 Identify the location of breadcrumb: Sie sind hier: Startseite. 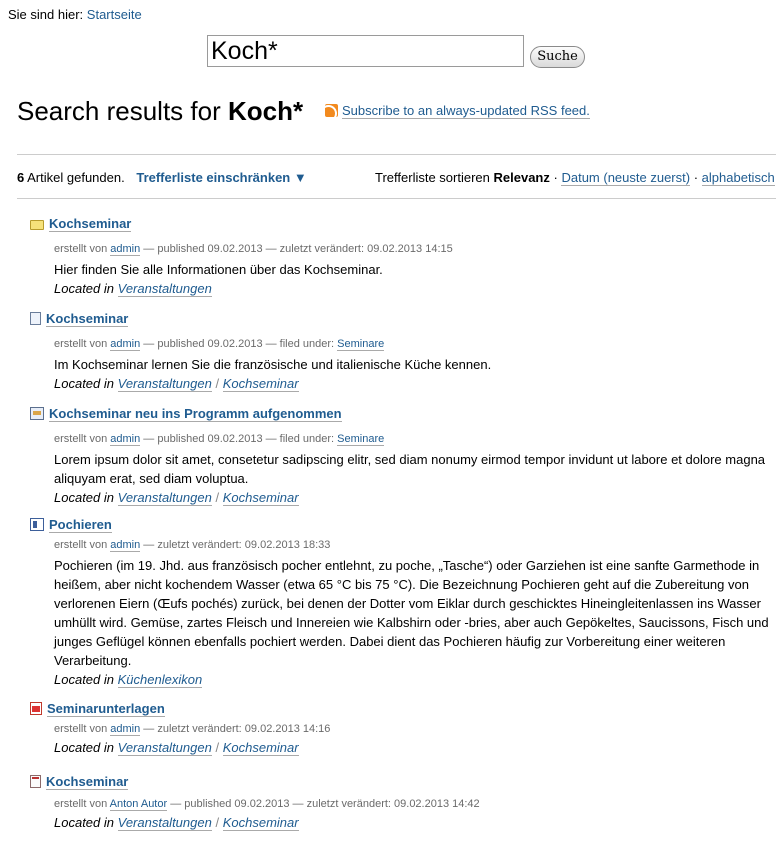
(75, 14).